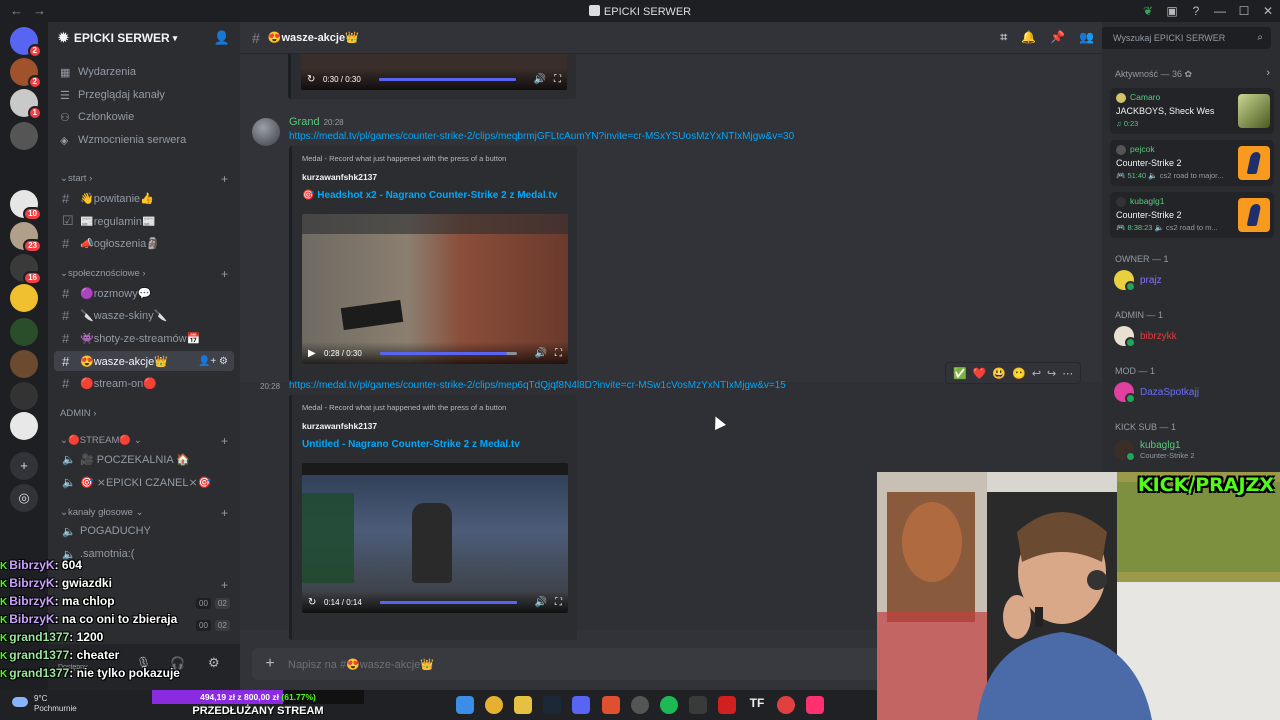 Image resolution: width=1280 pixels, height=720 pixels. What do you see at coordinates (44, 704) in the screenshot?
I see `weather-widget: 9°C Pochmurnie` at bounding box center [44, 704].